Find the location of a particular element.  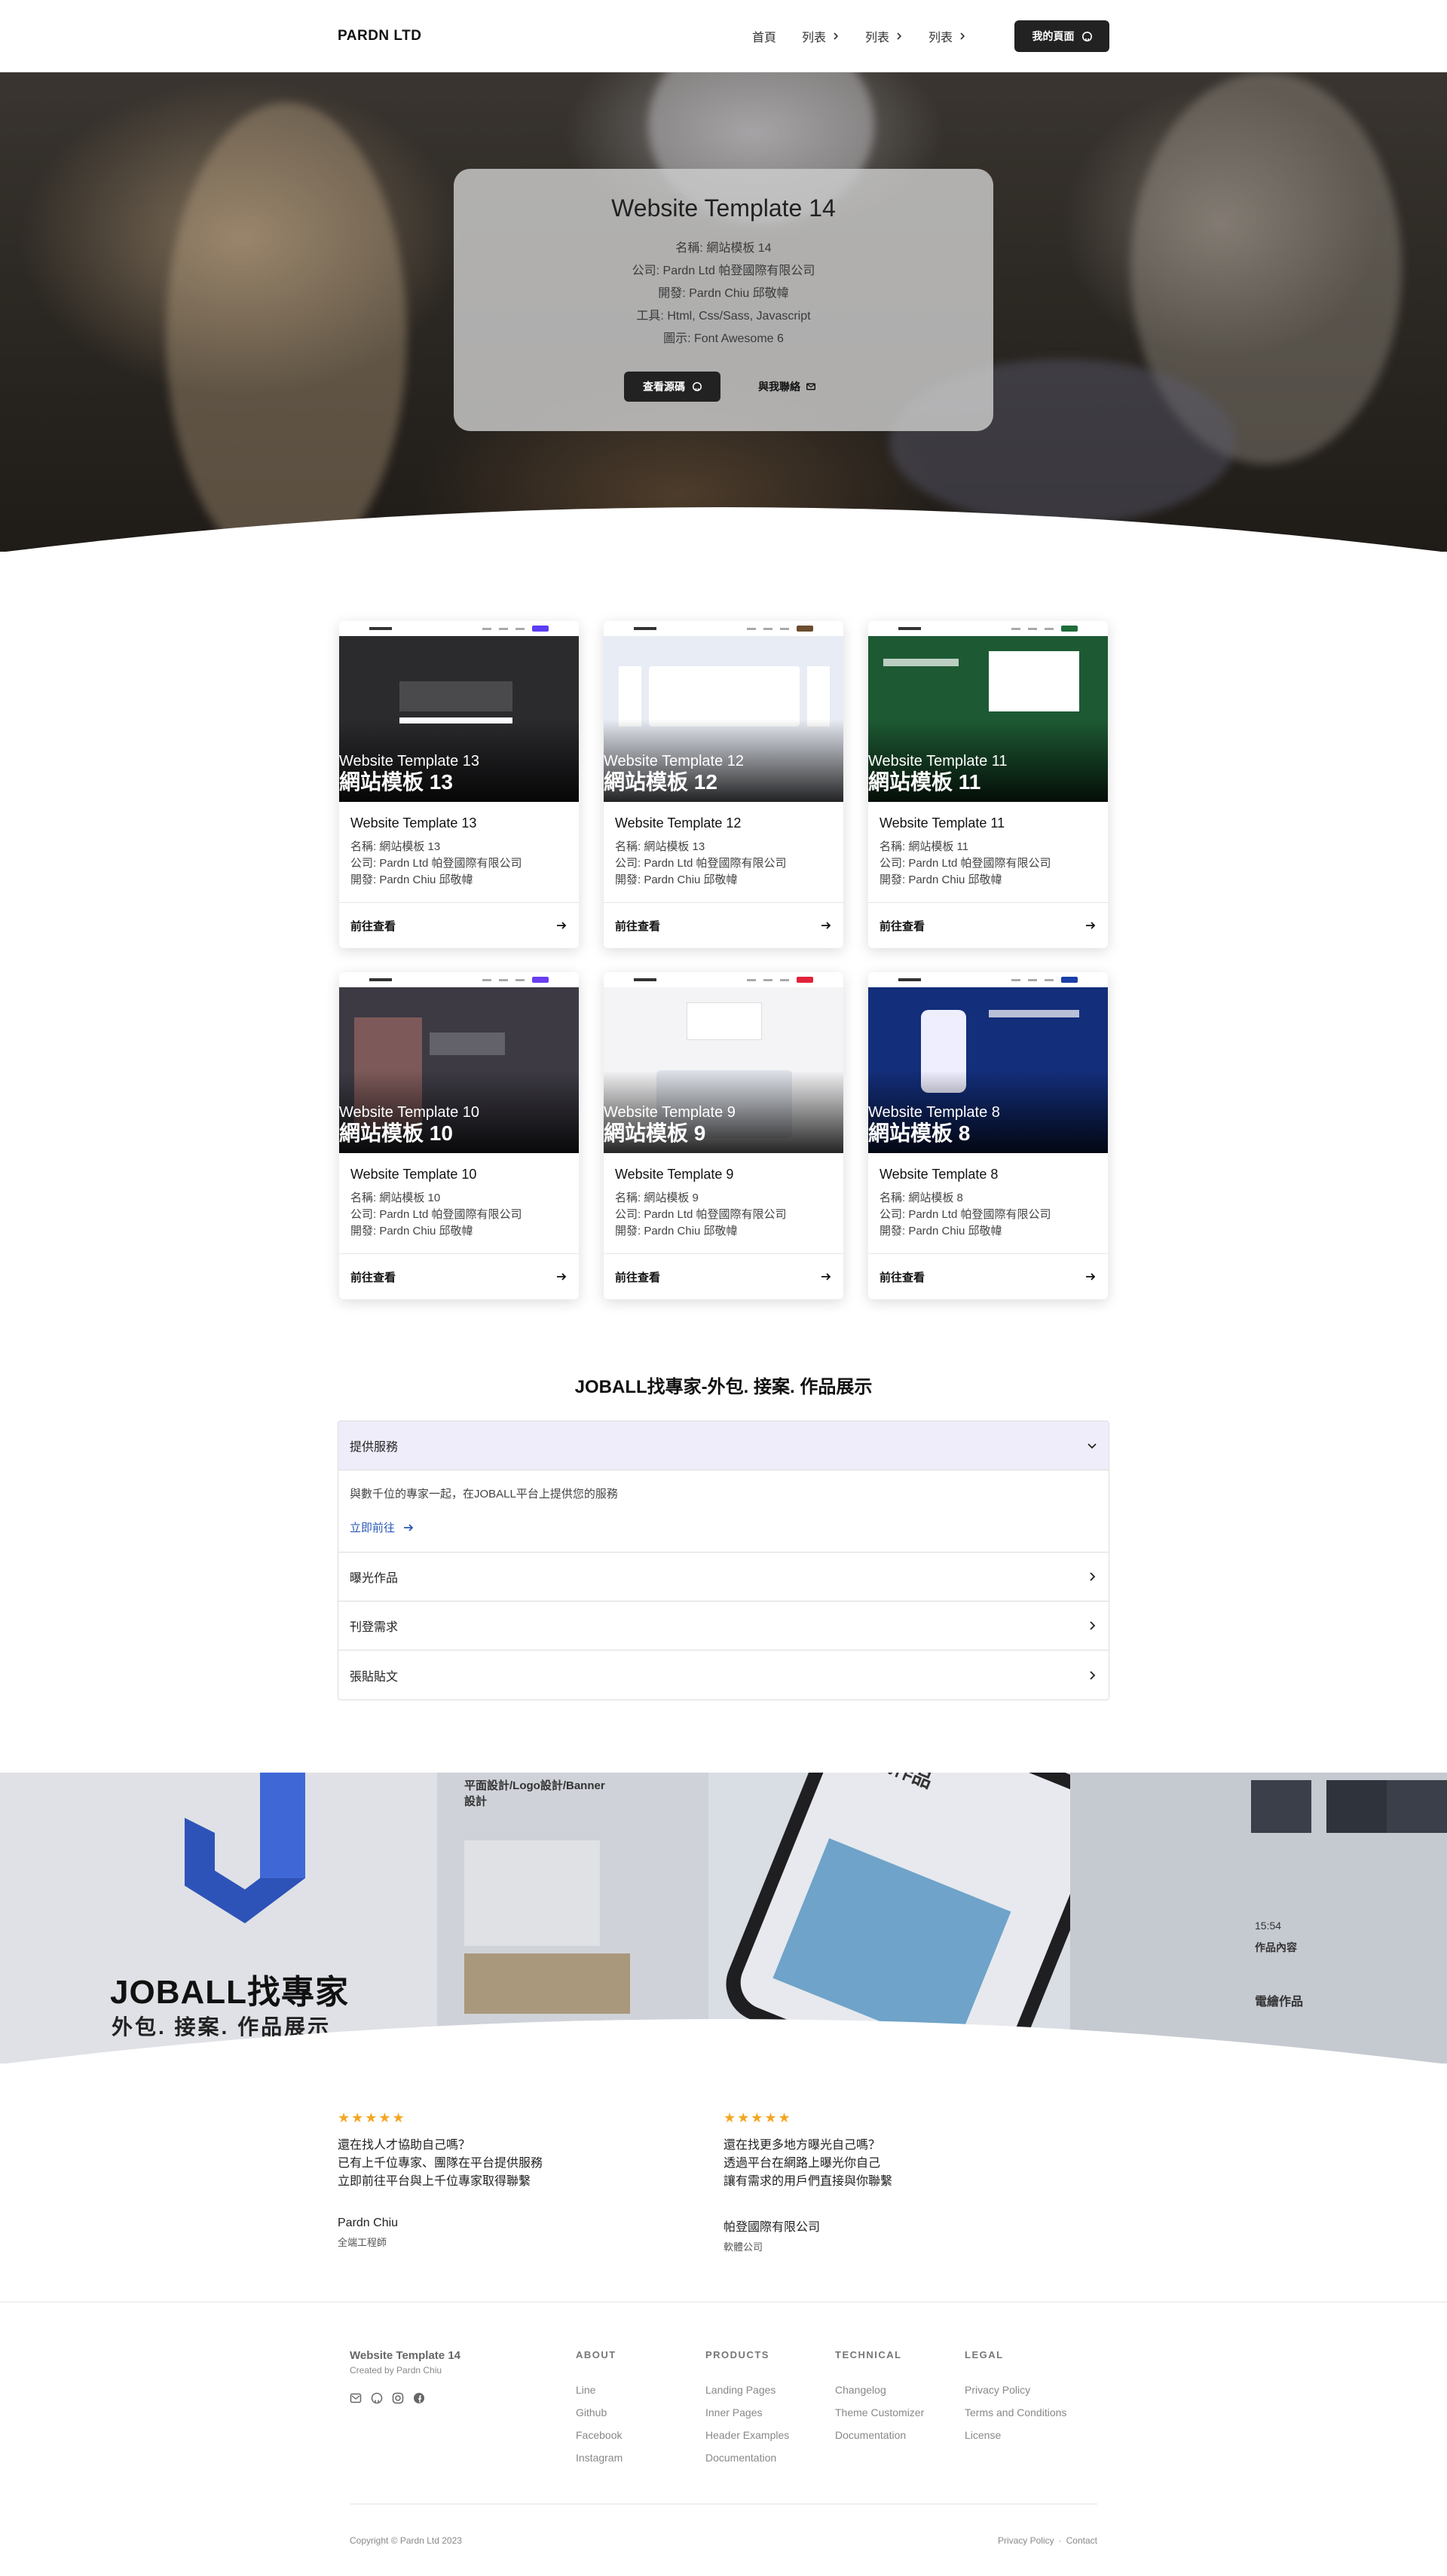

nav-link-home: 首頁 is located at coordinates (764, 36).